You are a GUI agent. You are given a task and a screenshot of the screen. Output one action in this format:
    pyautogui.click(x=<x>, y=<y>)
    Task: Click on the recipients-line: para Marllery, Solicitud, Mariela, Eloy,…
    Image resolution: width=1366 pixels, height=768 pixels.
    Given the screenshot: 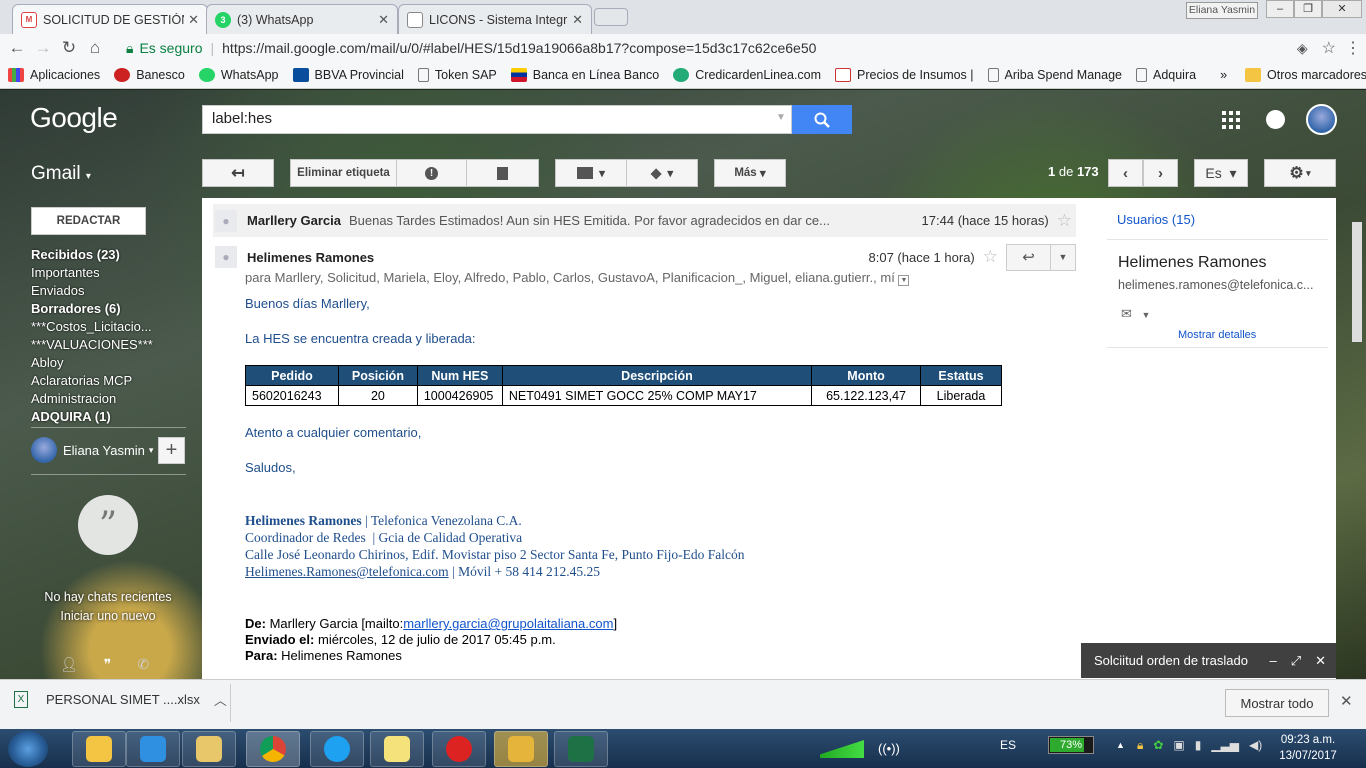 What is the action you would take?
    pyautogui.click(x=577, y=278)
    